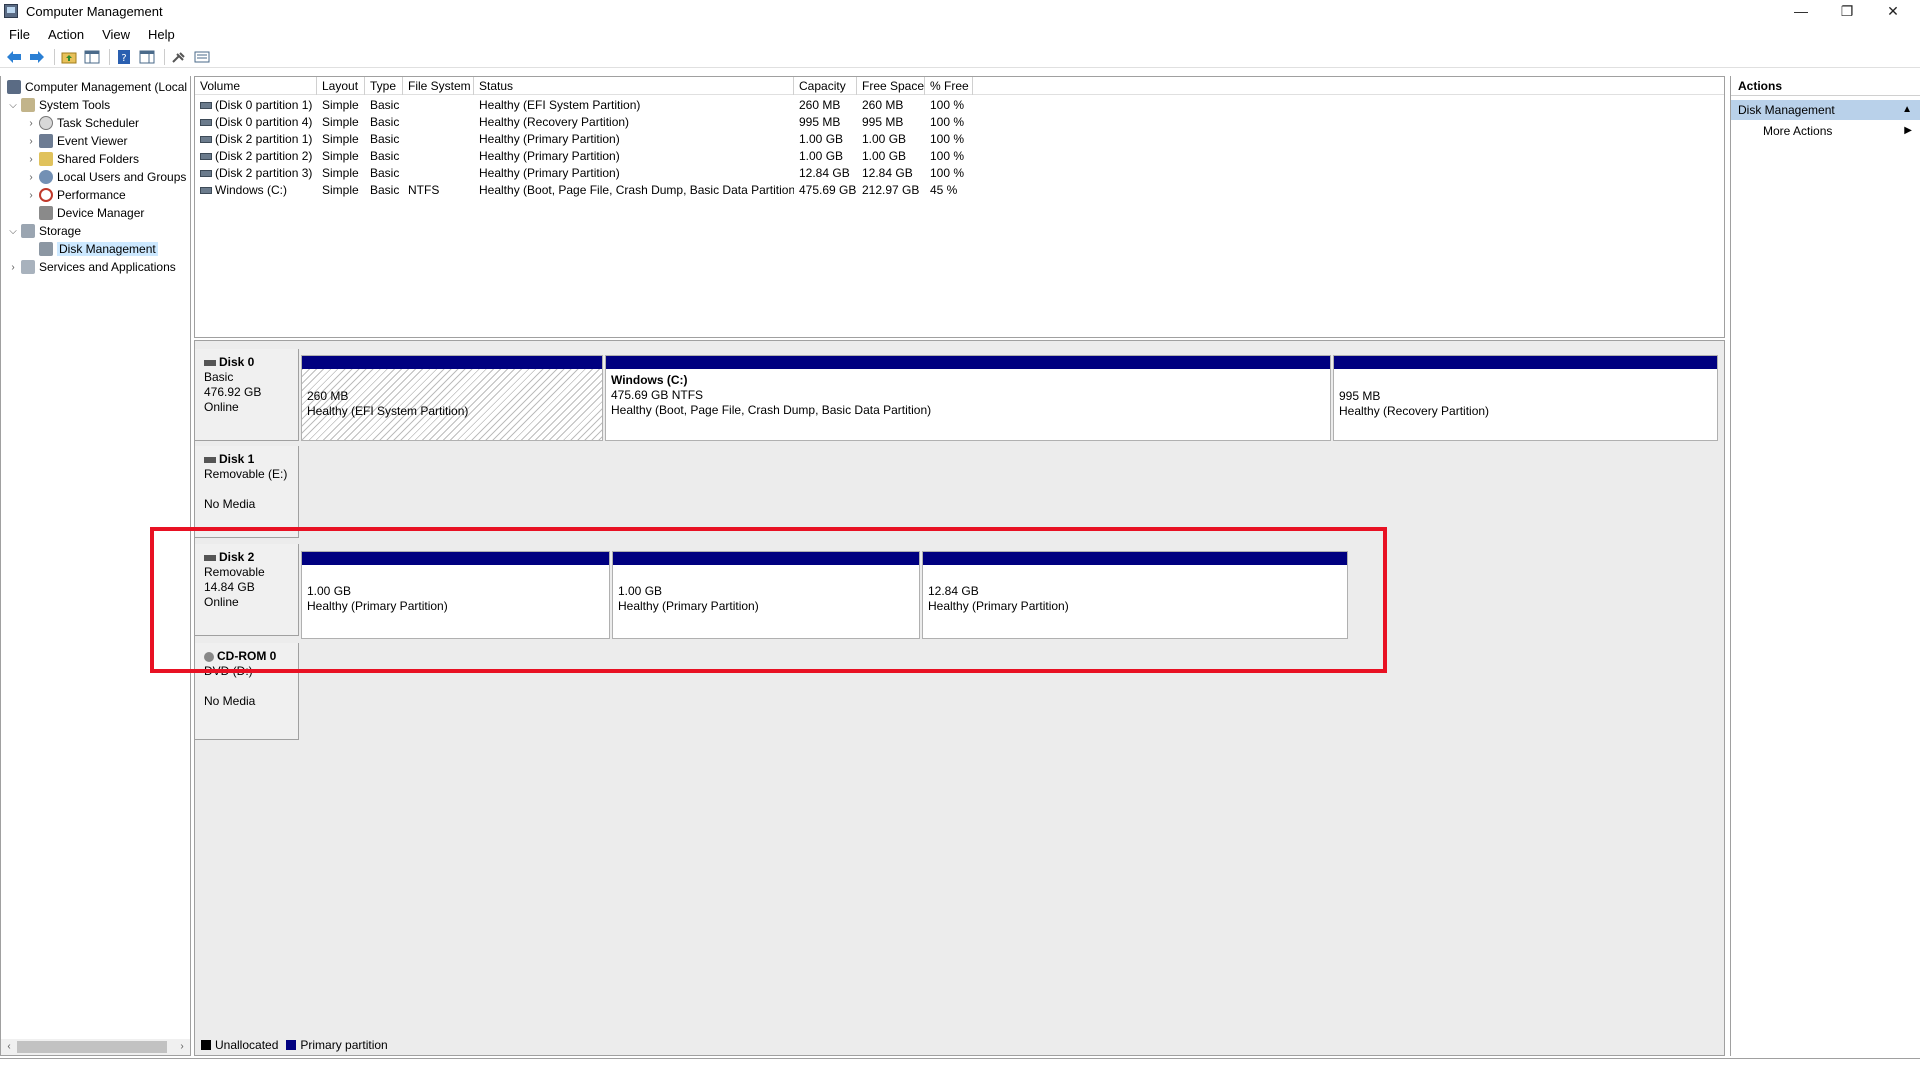 This screenshot has height=1080, width=1920. Describe the element at coordinates (75, 195) in the screenshot. I see `tree-item-performance: › Performance` at that location.